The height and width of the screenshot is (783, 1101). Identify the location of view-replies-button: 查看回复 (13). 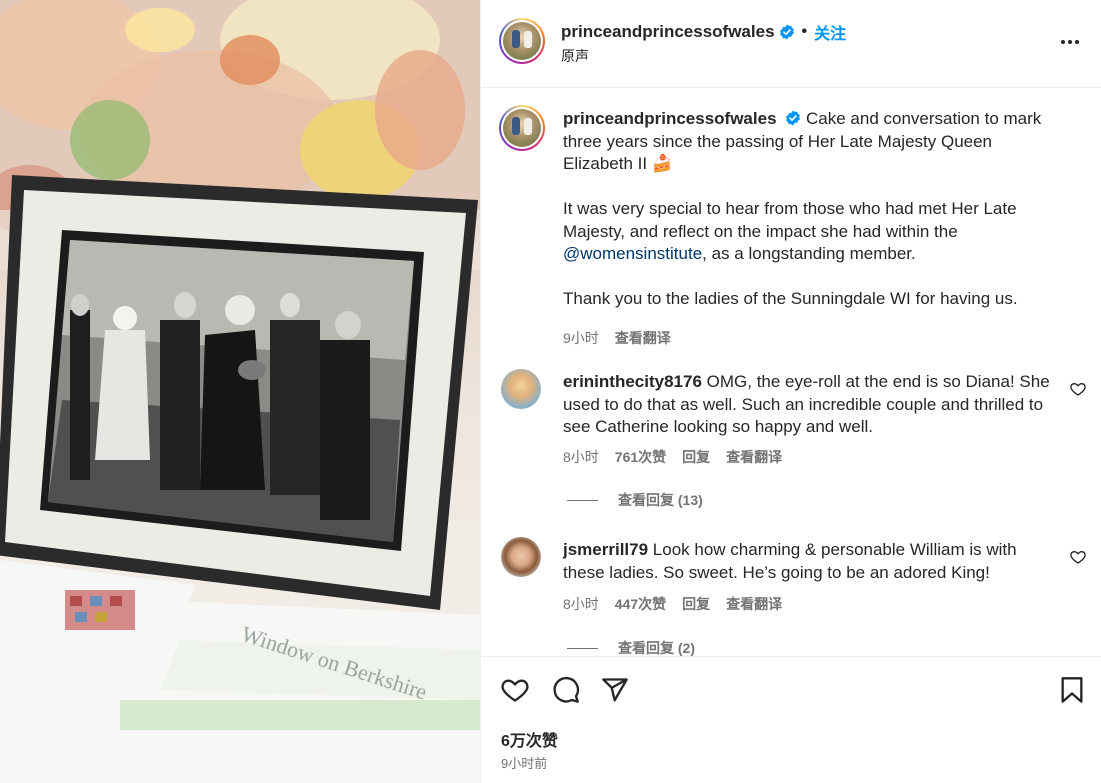
(635, 500).